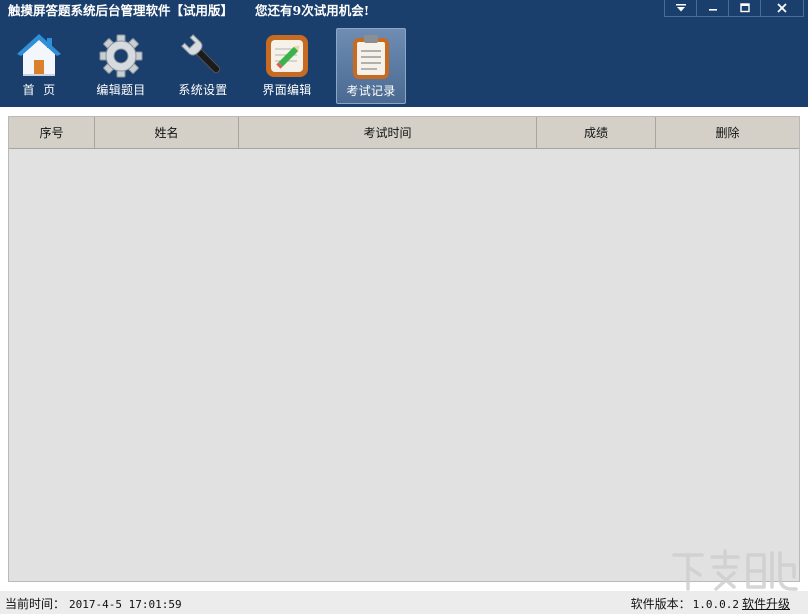 The image size is (808, 614). I want to click on close-icon, so click(782, 8).